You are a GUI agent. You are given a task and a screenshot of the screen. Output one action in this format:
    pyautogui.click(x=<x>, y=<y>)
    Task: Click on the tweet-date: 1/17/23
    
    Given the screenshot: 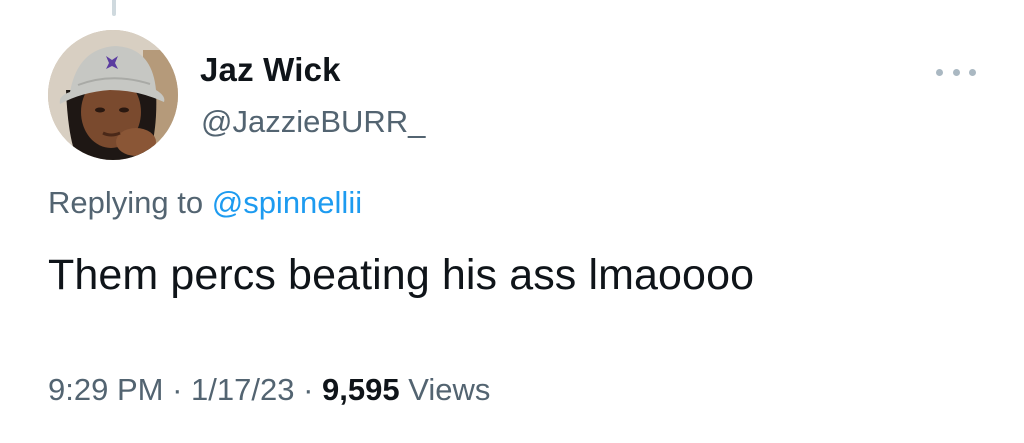 What is the action you would take?
    pyautogui.click(x=242, y=389)
    